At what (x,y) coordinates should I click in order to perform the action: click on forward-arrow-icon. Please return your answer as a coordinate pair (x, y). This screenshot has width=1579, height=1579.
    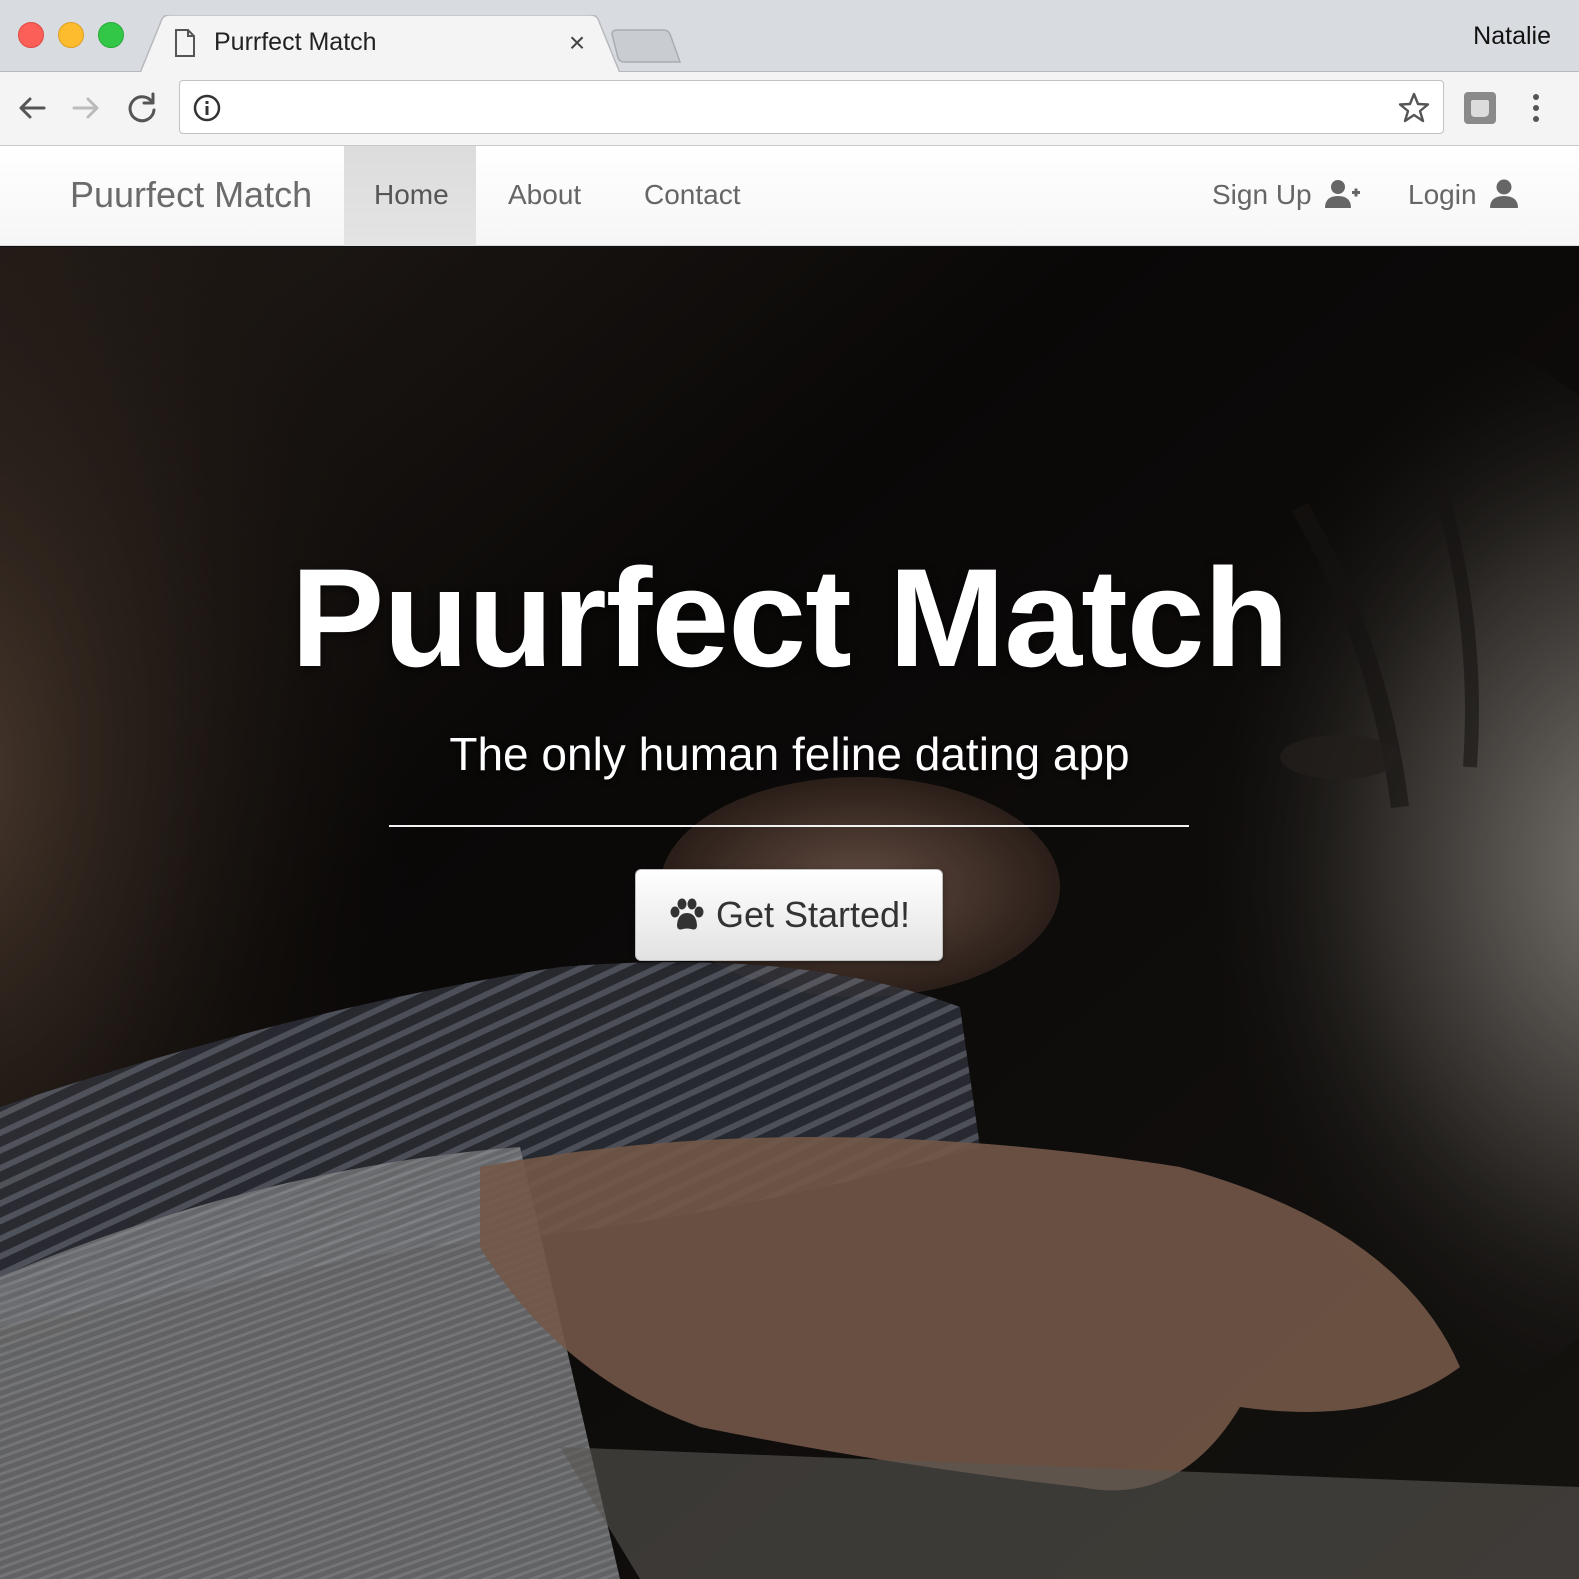
    Looking at the image, I should click on (85, 108).